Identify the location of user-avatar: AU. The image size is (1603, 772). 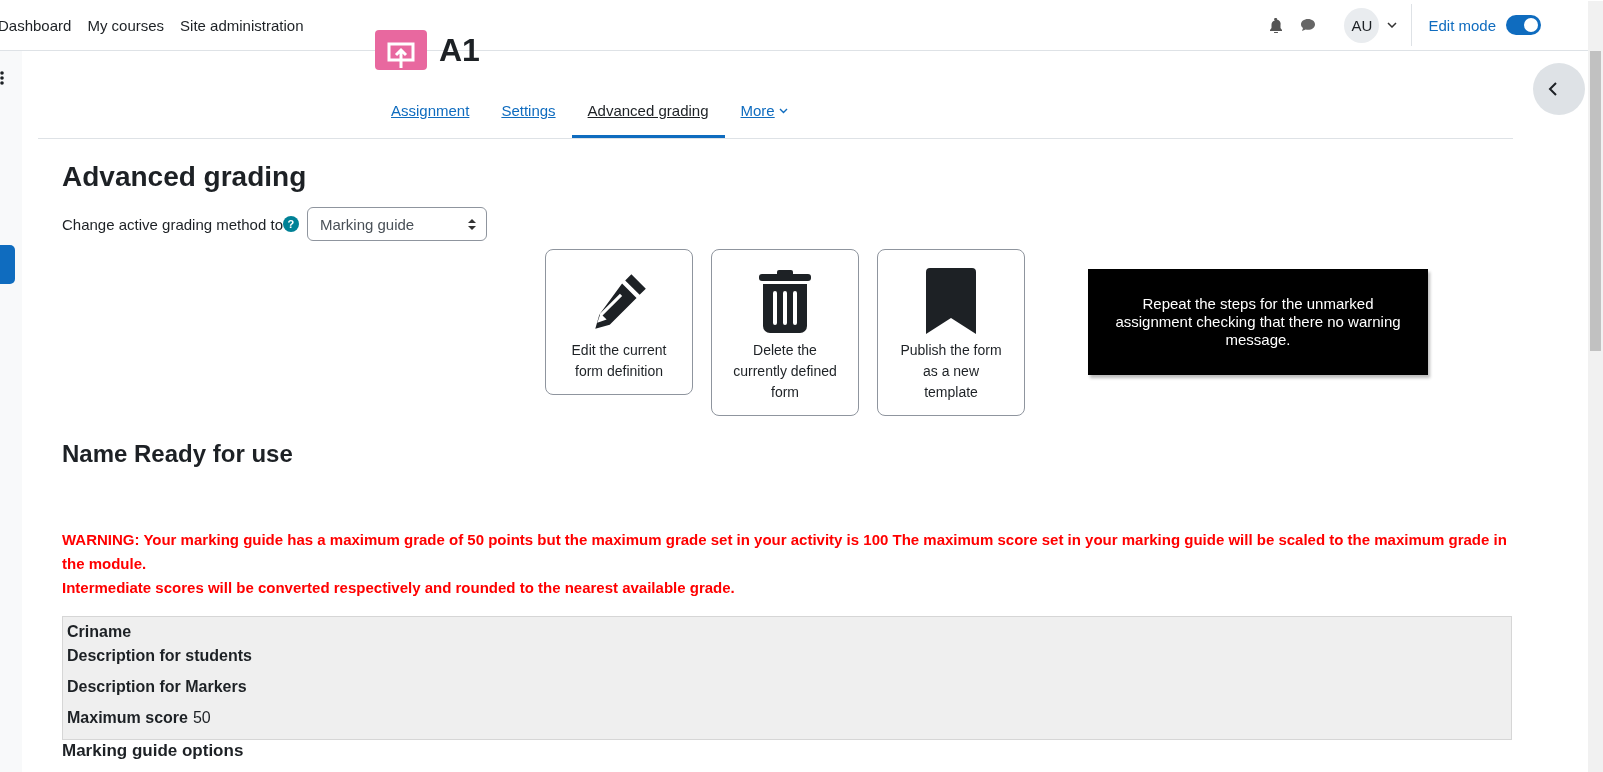
(1362, 25).